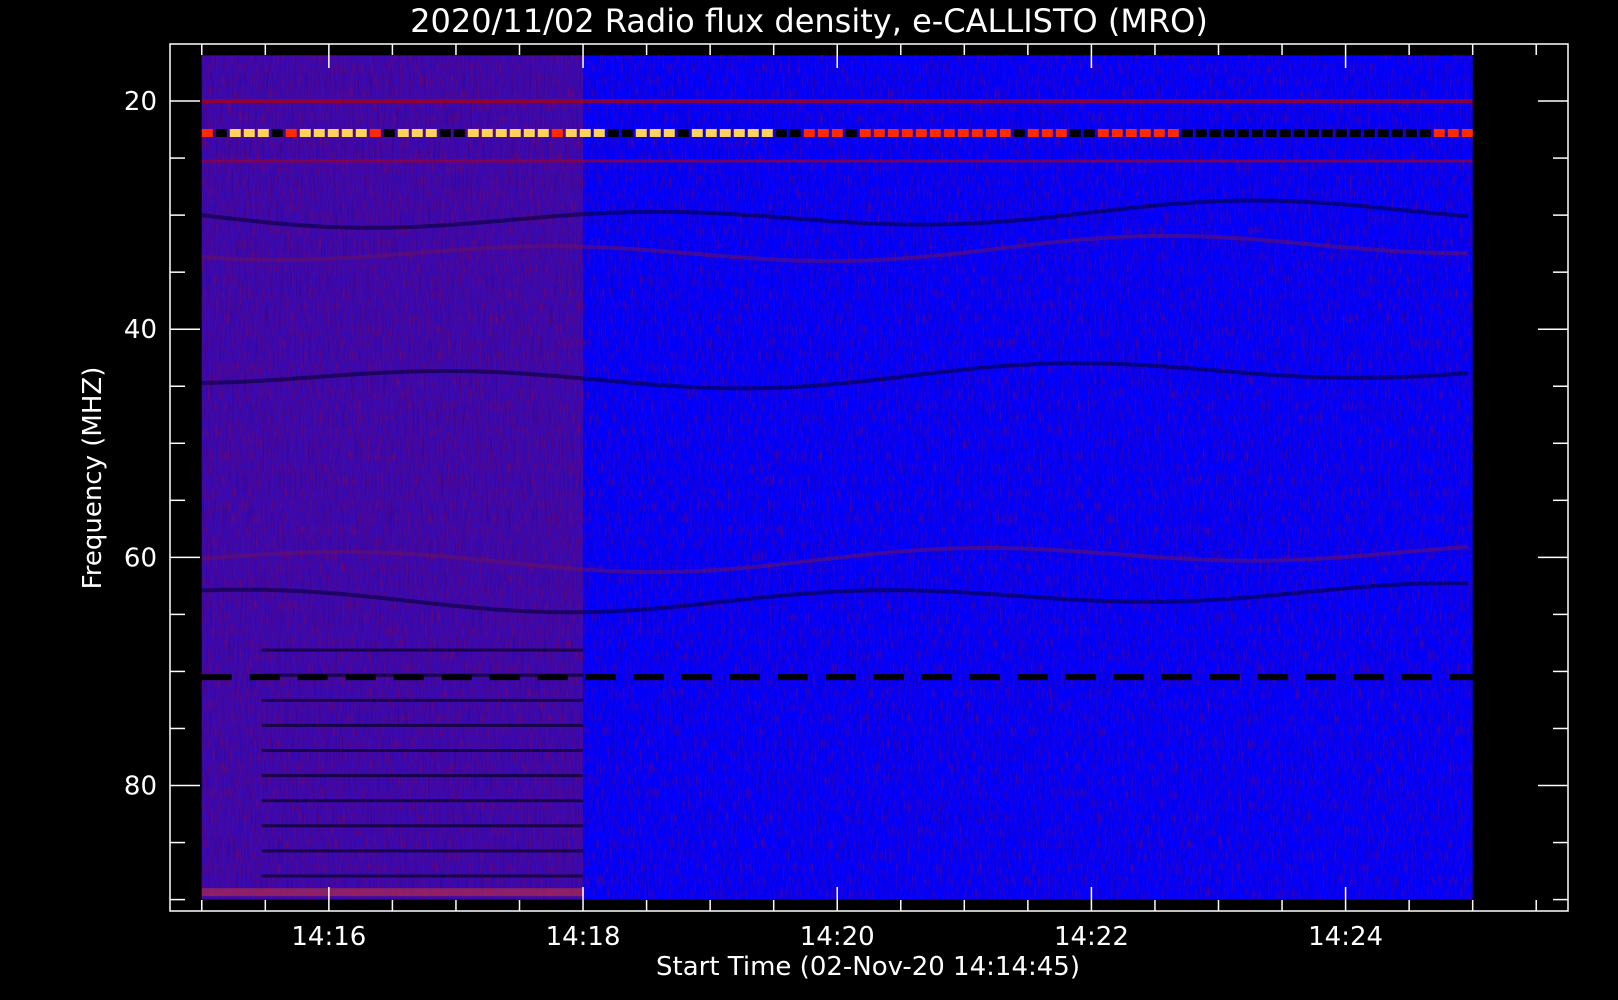  Describe the element at coordinates (140, 102) in the screenshot. I see `y-tick-label: 20` at that location.